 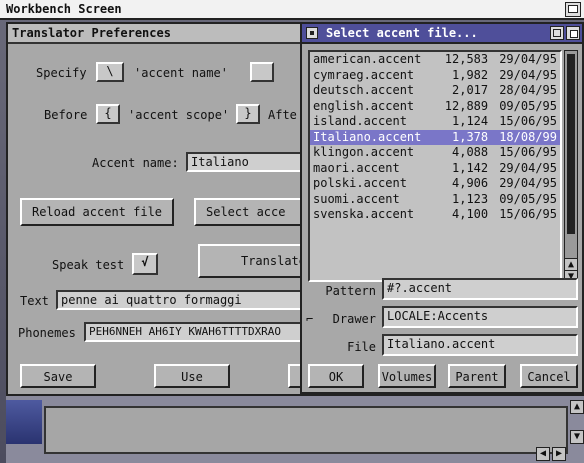 I want to click on file-name: american.accent, so click(x=367, y=59).